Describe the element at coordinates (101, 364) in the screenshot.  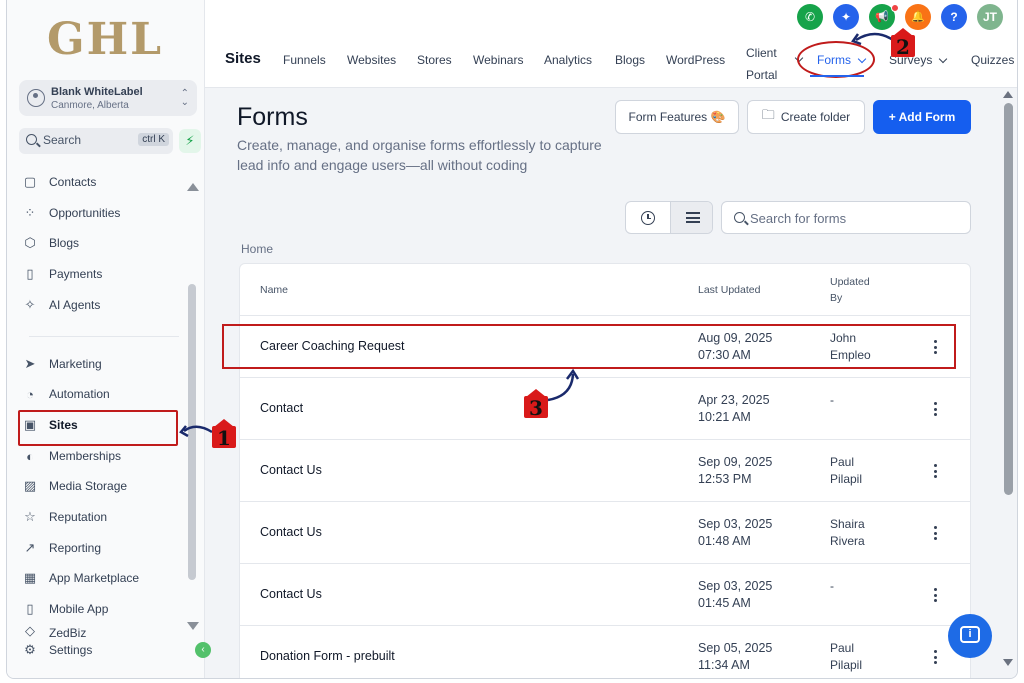
I see `sidebar-item-marketing: ➤ Marketing` at that location.